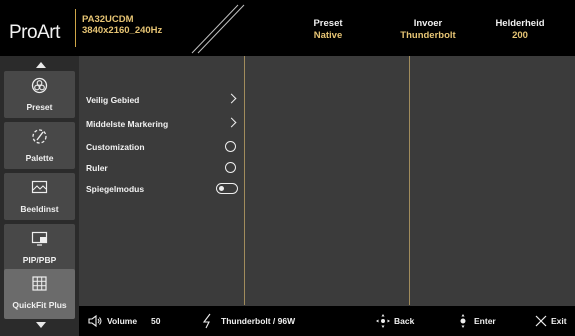 The width and height of the screenshot is (575, 336). What do you see at coordinates (520, 35) in the screenshot?
I see `brightness-value: 200` at bounding box center [520, 35].